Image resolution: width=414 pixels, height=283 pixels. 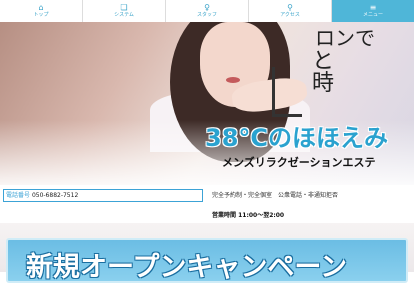 I want to click on map-pin-icon: ⚲, so click(x=290, y=7).